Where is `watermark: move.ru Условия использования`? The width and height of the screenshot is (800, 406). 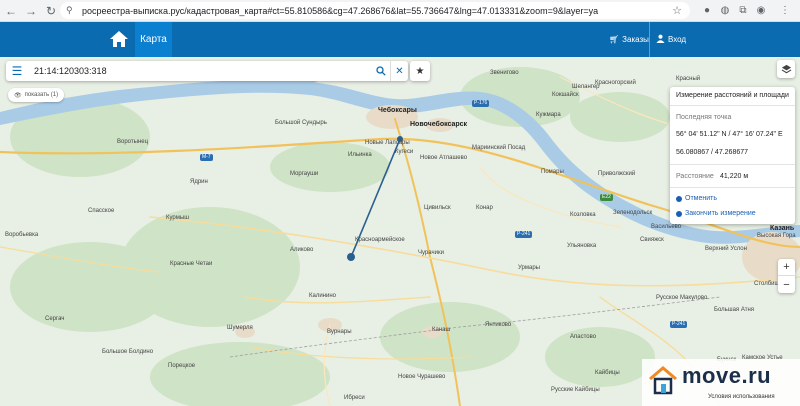 watermark: move.ru Условия использования is located at coordinates (721, 382).